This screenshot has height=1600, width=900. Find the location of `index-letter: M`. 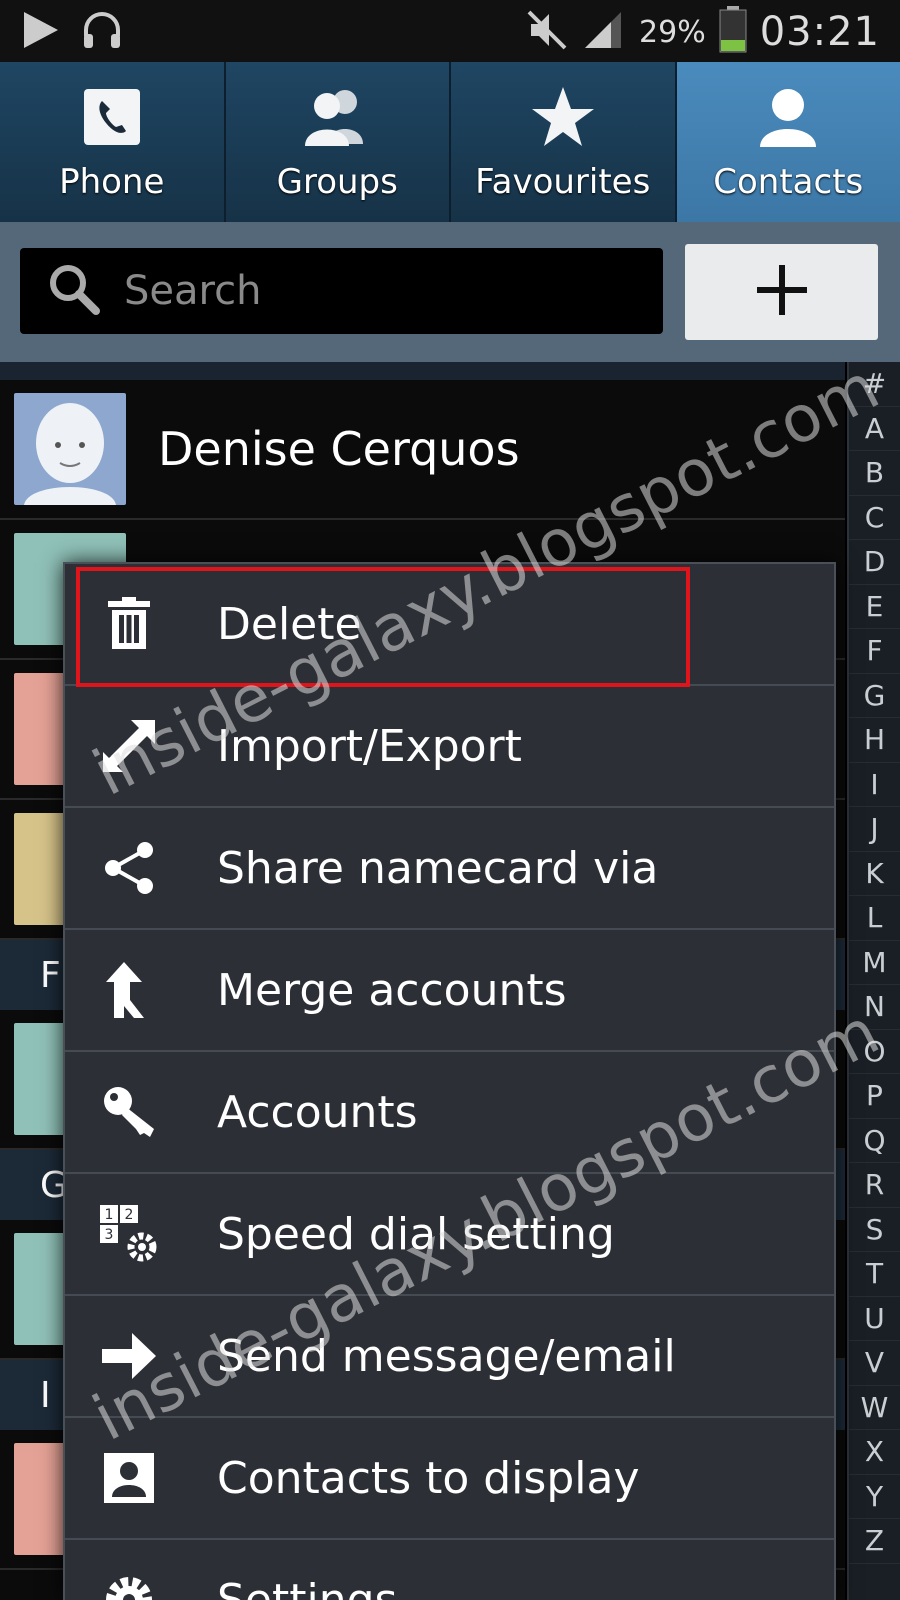

index-letter: M is located at coordinates (874, 963).